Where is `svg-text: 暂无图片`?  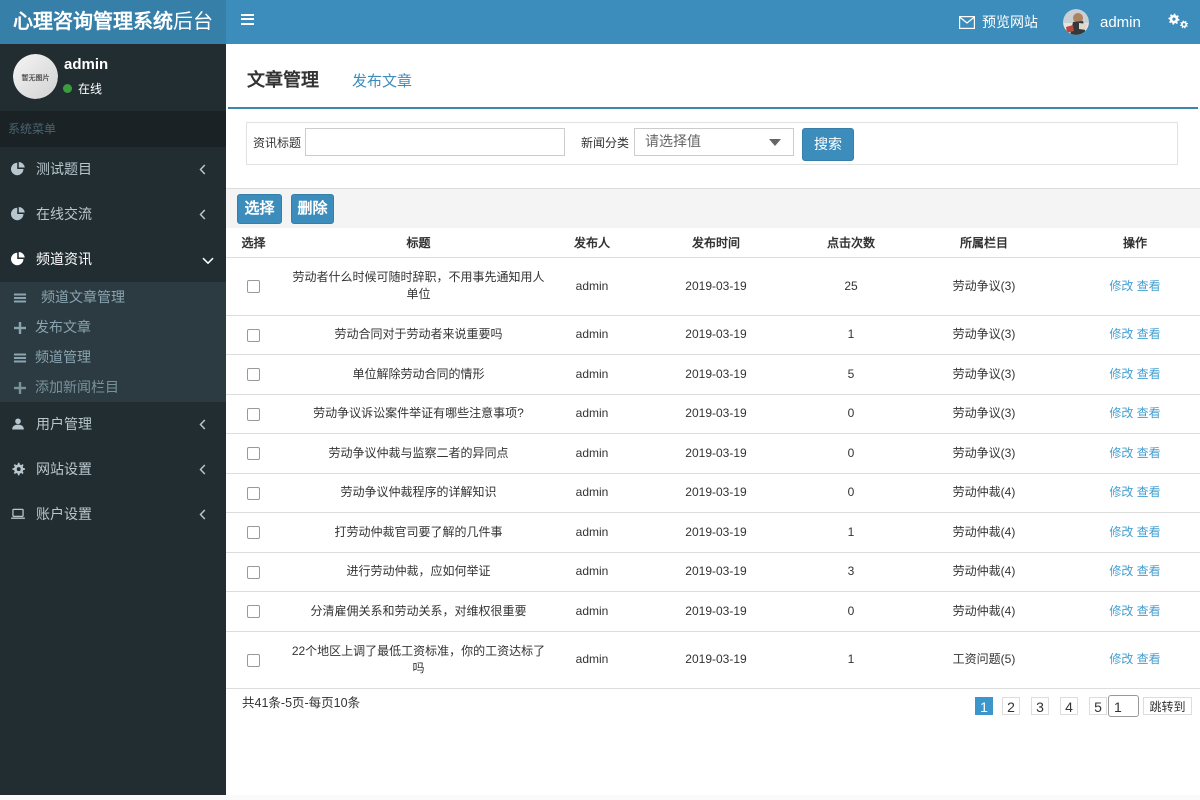
svg-text: 暂无图片 is located at coordinates (36, 77).